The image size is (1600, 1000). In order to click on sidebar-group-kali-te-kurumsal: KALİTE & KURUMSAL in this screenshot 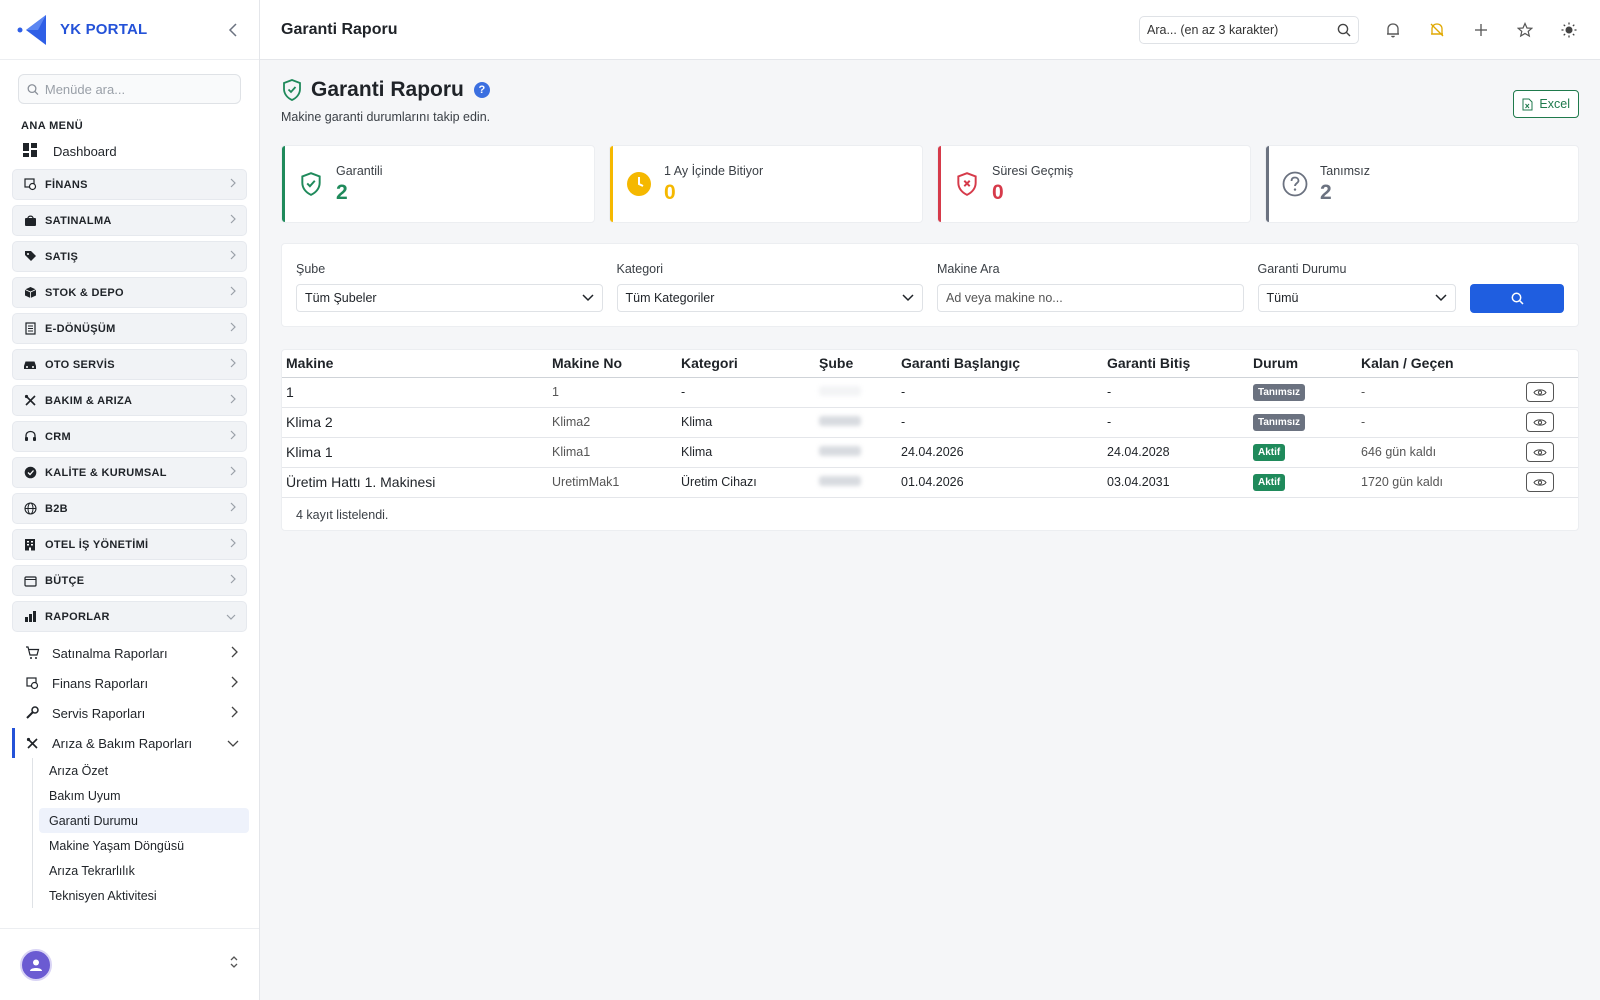, I will do `click(129, 472)`.